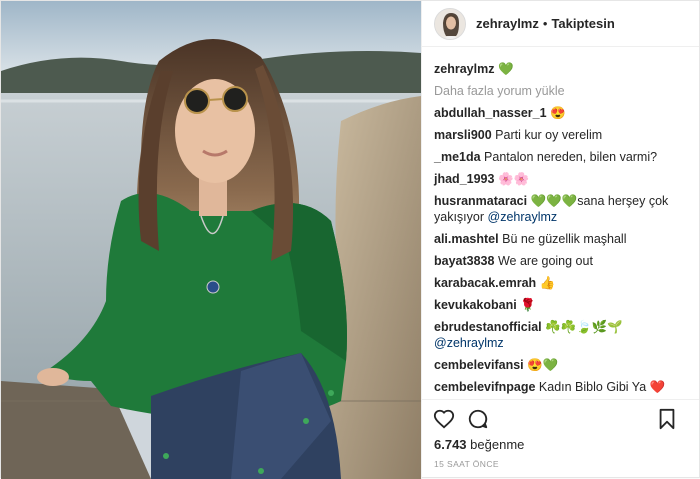 Image resolution: width=700 pixels, height=479 pixels. What do you see at coordinates (479, 365) in the screenshot?
I see `comment-username: cembelevifansi` at bounding box center [479, 365].